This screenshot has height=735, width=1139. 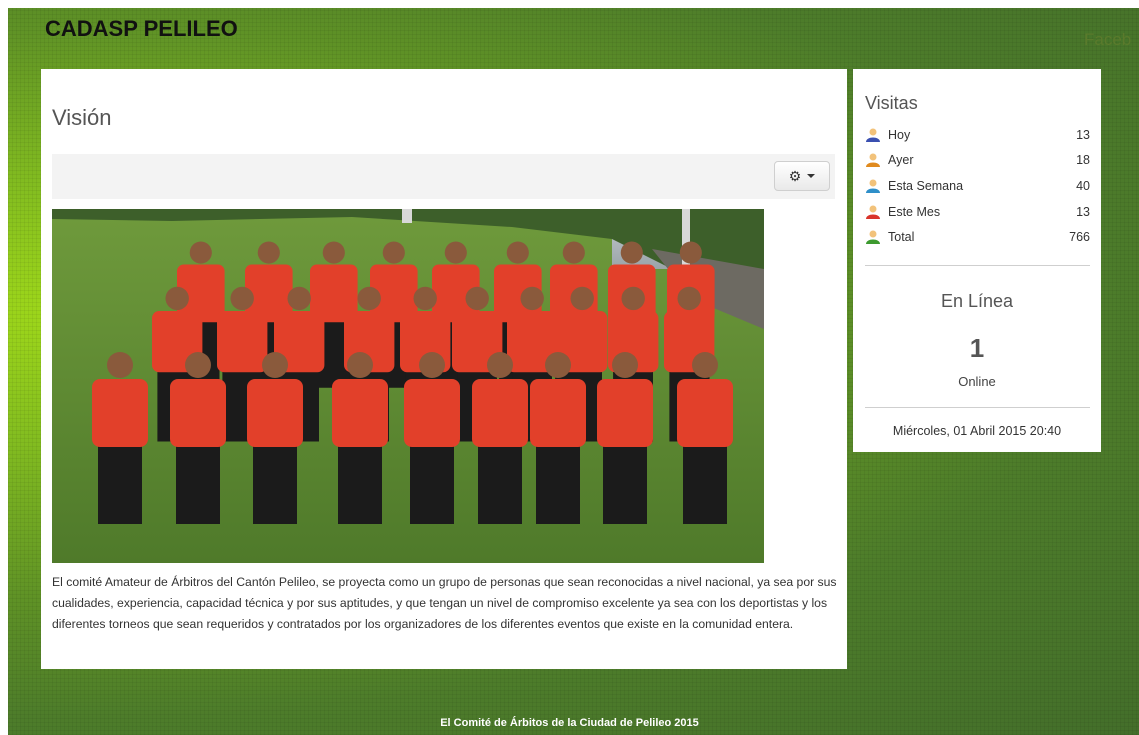 What do you see at coordinates (141, 29) in the screenshot?
I see `site-title: CADASP PELILEO` at bounding box center [141, 29].